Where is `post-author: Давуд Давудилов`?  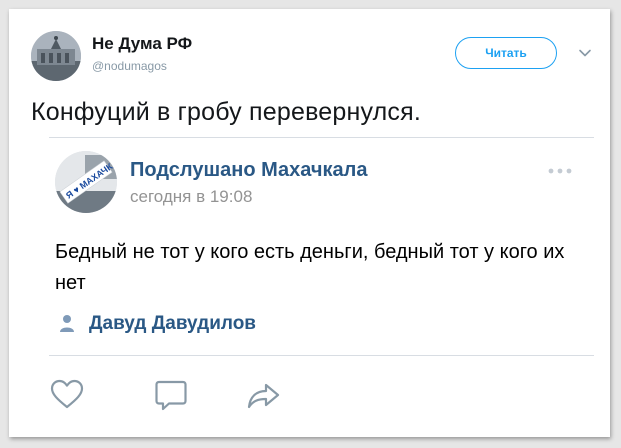 post-author: Давуд Давудилов is located at coordinates (157, 324).